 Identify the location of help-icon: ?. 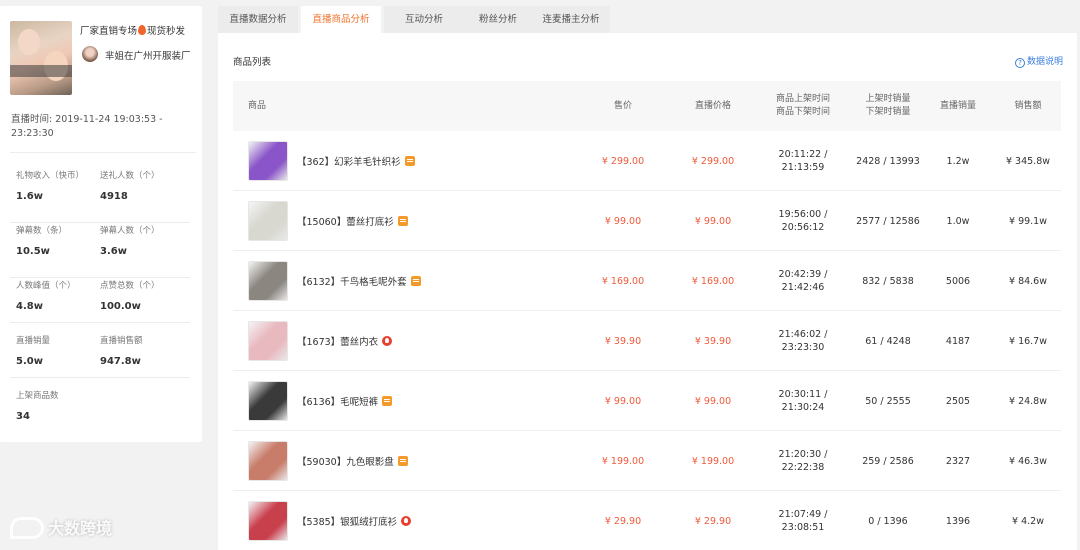
(1019, 63).